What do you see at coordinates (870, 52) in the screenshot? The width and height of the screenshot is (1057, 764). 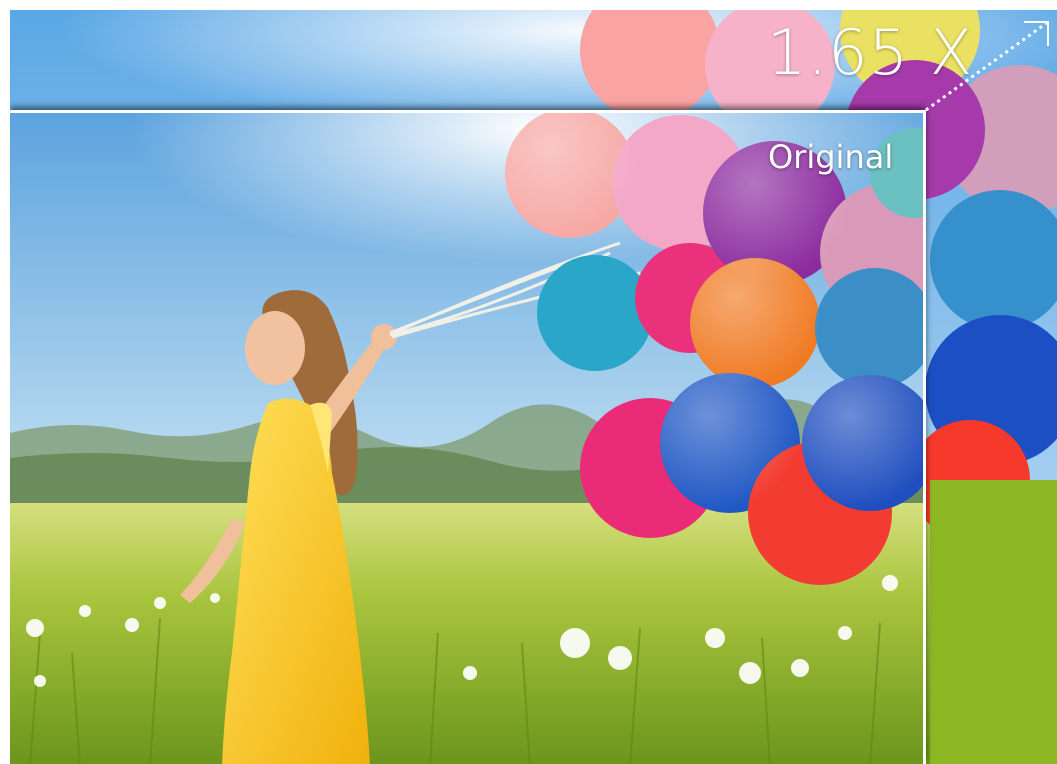 I see `zoom-factor-label: 1.65 X` at bounding box center [870, 52].